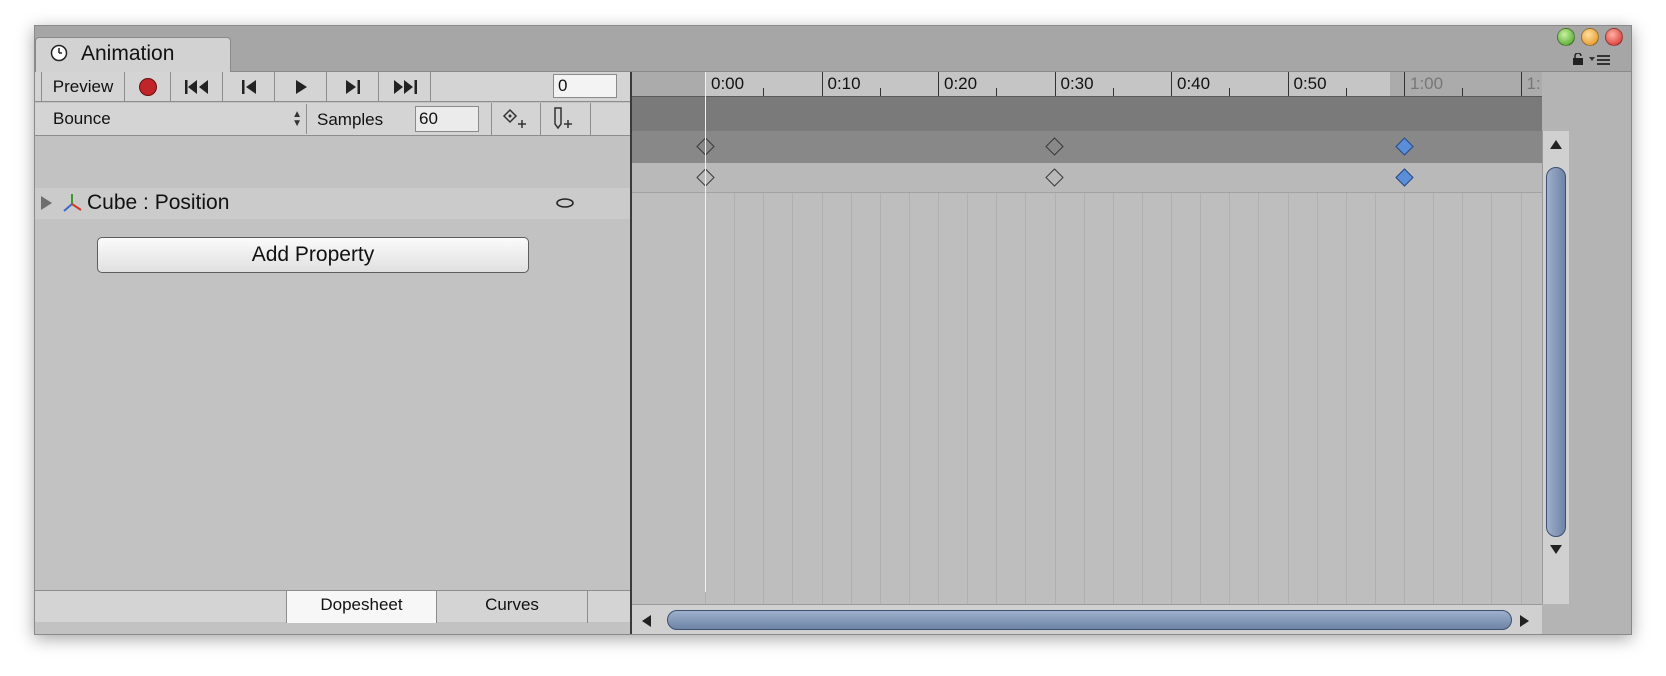  Describe the element at coordinates (350, 119) in the screenshot. I see `samples-label: Samples` at that location.